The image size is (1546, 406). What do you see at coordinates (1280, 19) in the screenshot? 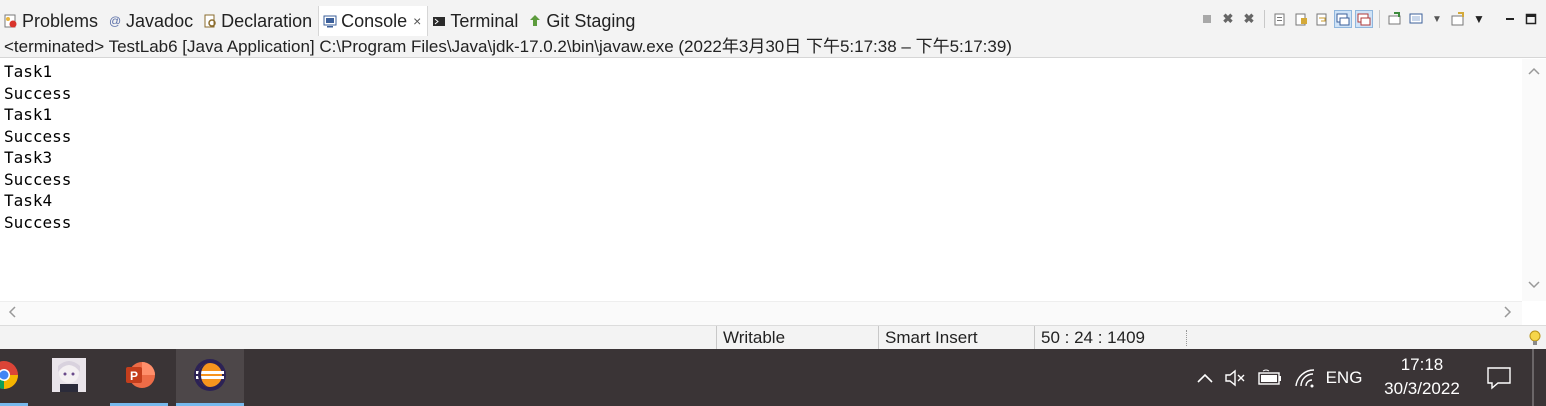
I see `clear-console-icon` at bounding box center [1280, 19].